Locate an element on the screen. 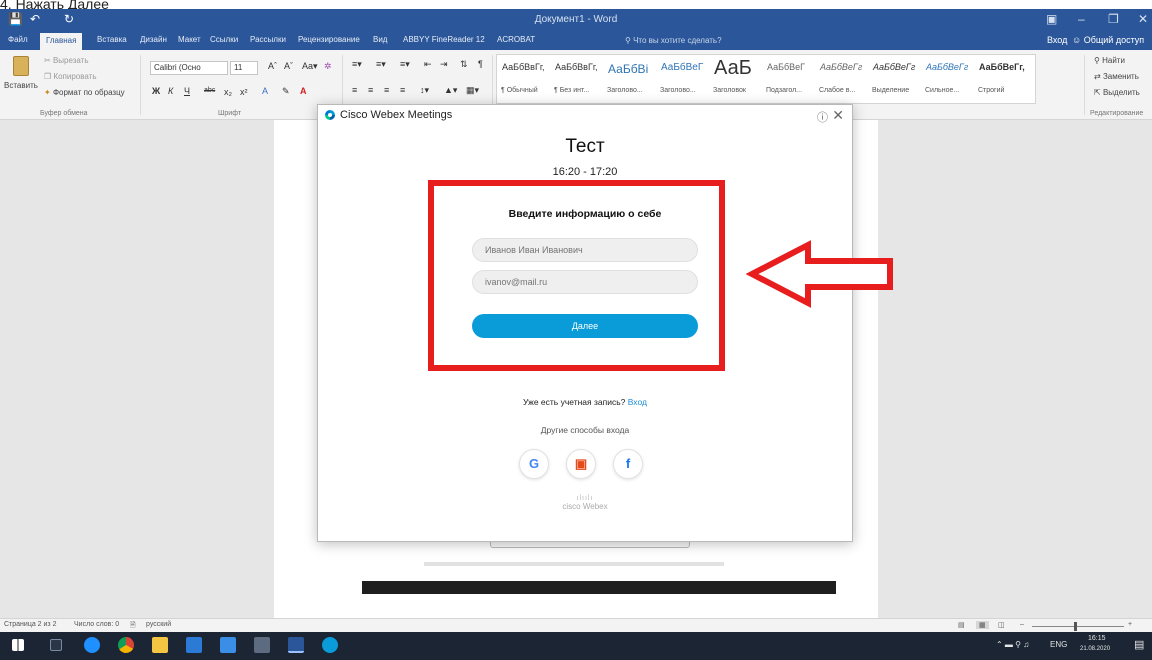 The height and width of the screenshot is (660, 1152). multilevel-list-icon: ≡▾ is located at coordinates (405, 64).